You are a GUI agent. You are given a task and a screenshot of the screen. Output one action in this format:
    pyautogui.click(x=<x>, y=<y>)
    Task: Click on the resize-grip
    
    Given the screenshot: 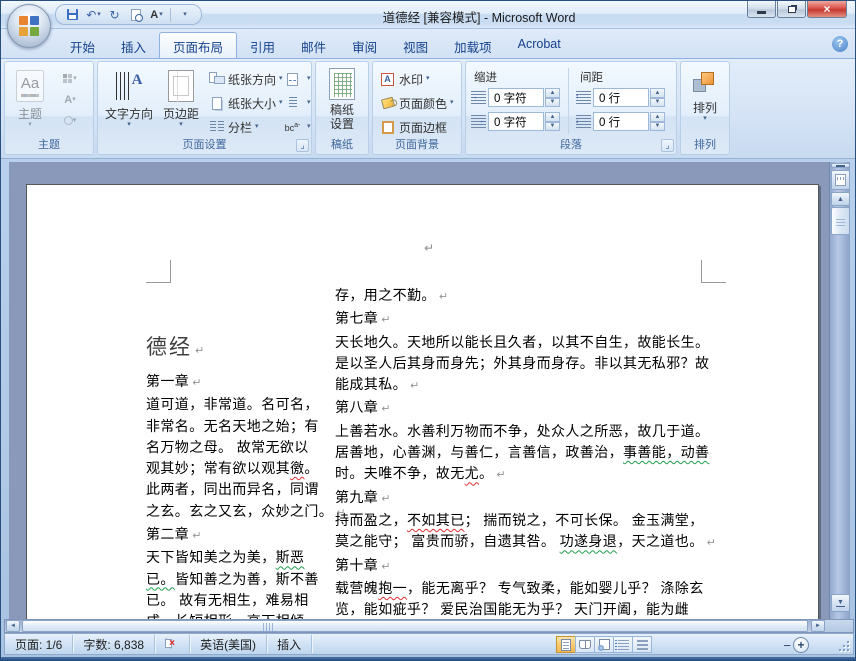 What is the action you would take?
    pyautogui.click(x=842, y=644)
    